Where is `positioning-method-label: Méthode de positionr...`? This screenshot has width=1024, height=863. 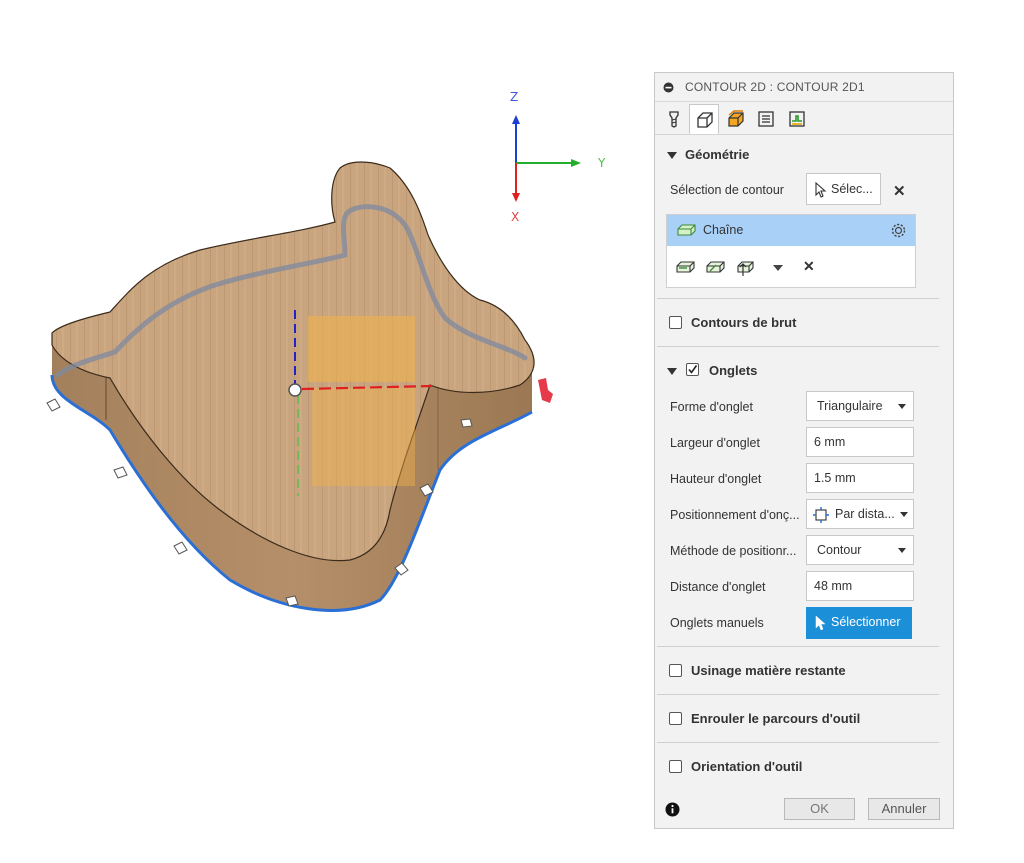 positioning-method-label: Méthode de positionr... is located at coordinates (733, 551).